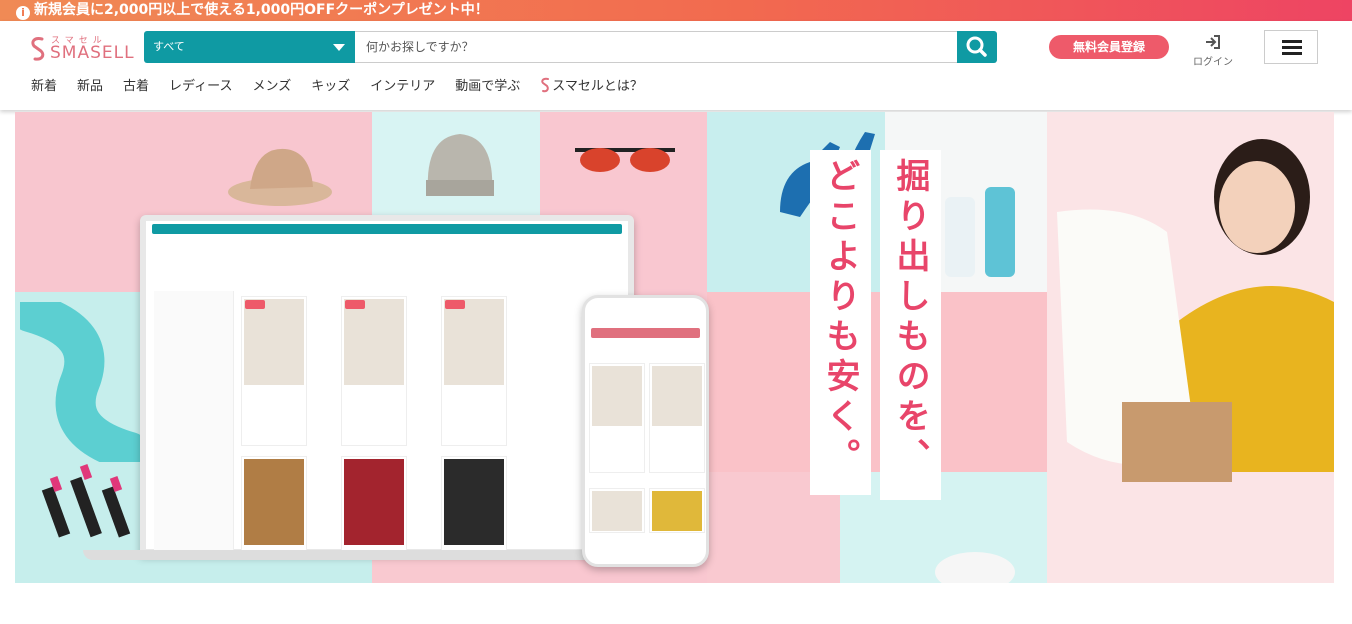 The height and width of the screenshot is (624, 1352). Describe the element at coordinates (840, 322) in the screenshot. I see `hero-copy-2: どこよりも安く。` at that location.